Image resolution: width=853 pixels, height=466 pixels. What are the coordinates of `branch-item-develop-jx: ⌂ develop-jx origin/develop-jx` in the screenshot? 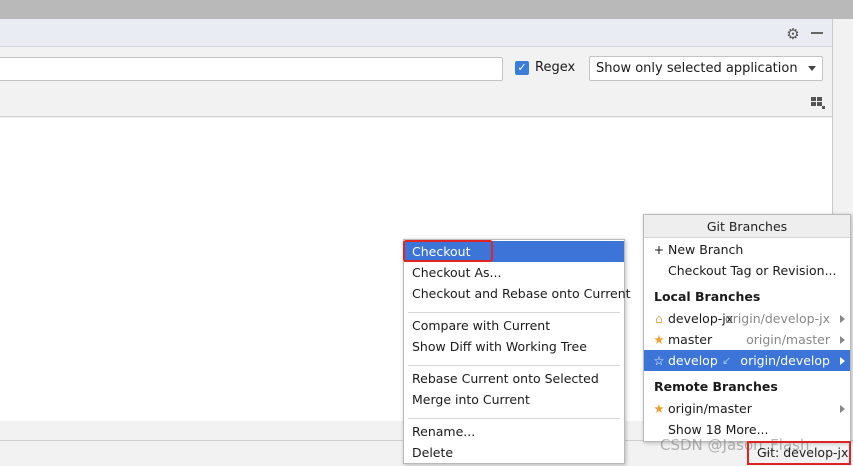 It's located at (747, 318).